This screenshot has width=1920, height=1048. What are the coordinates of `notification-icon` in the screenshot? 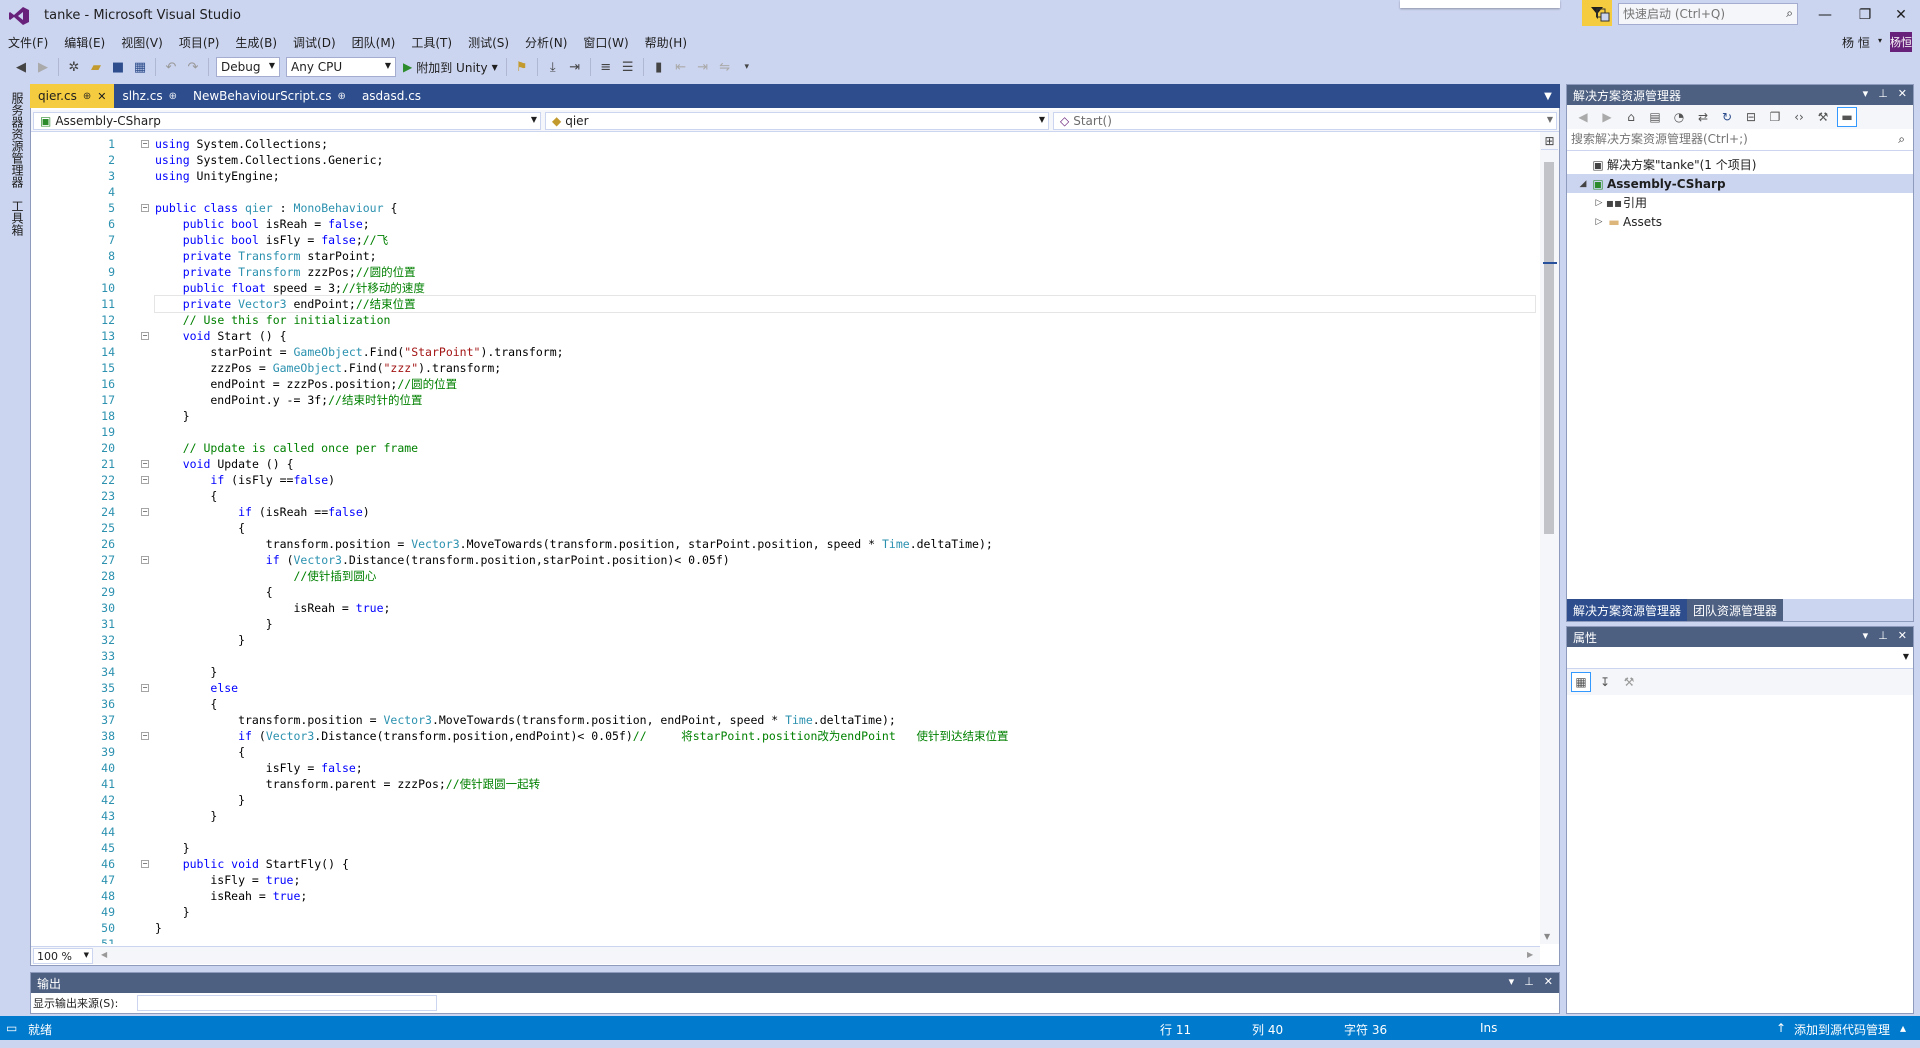 It's located at (1603, 15).